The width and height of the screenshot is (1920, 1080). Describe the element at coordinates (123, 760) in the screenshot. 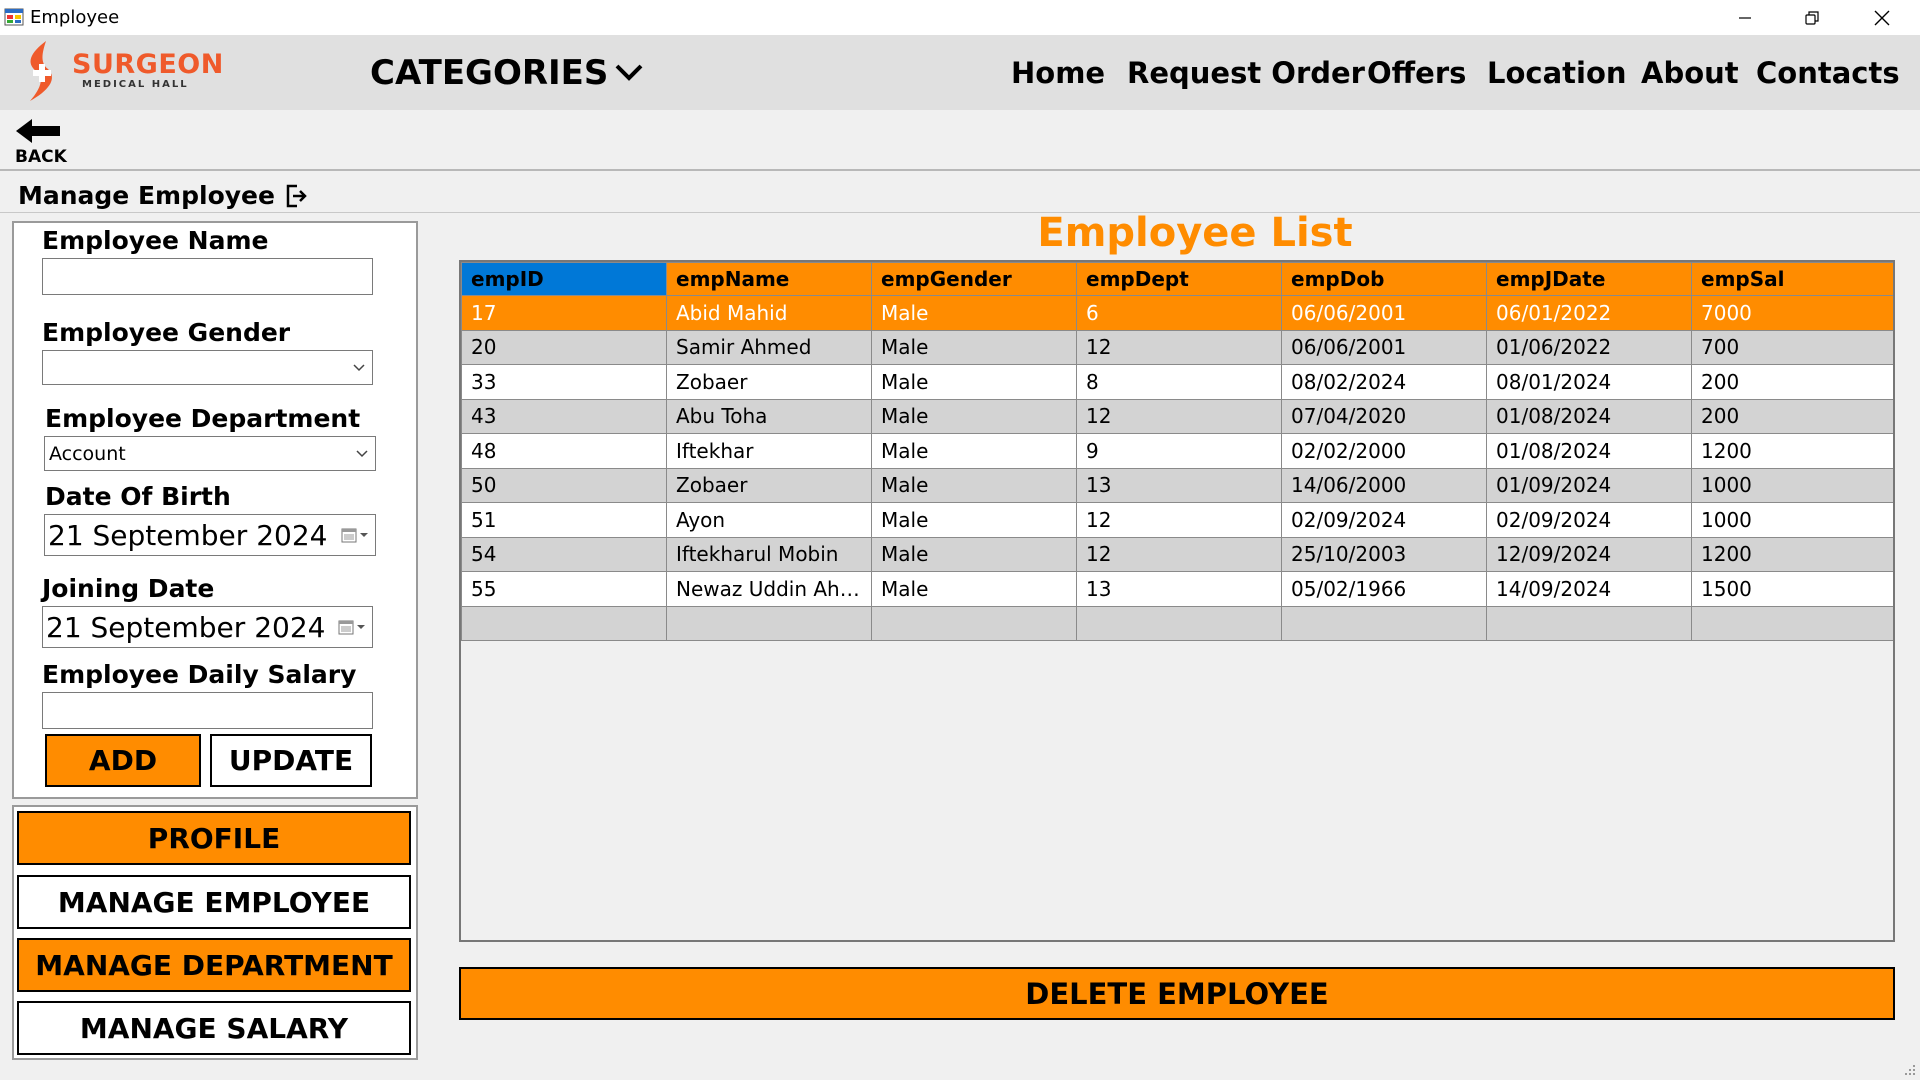

I see `add-button: ADD` at that location.